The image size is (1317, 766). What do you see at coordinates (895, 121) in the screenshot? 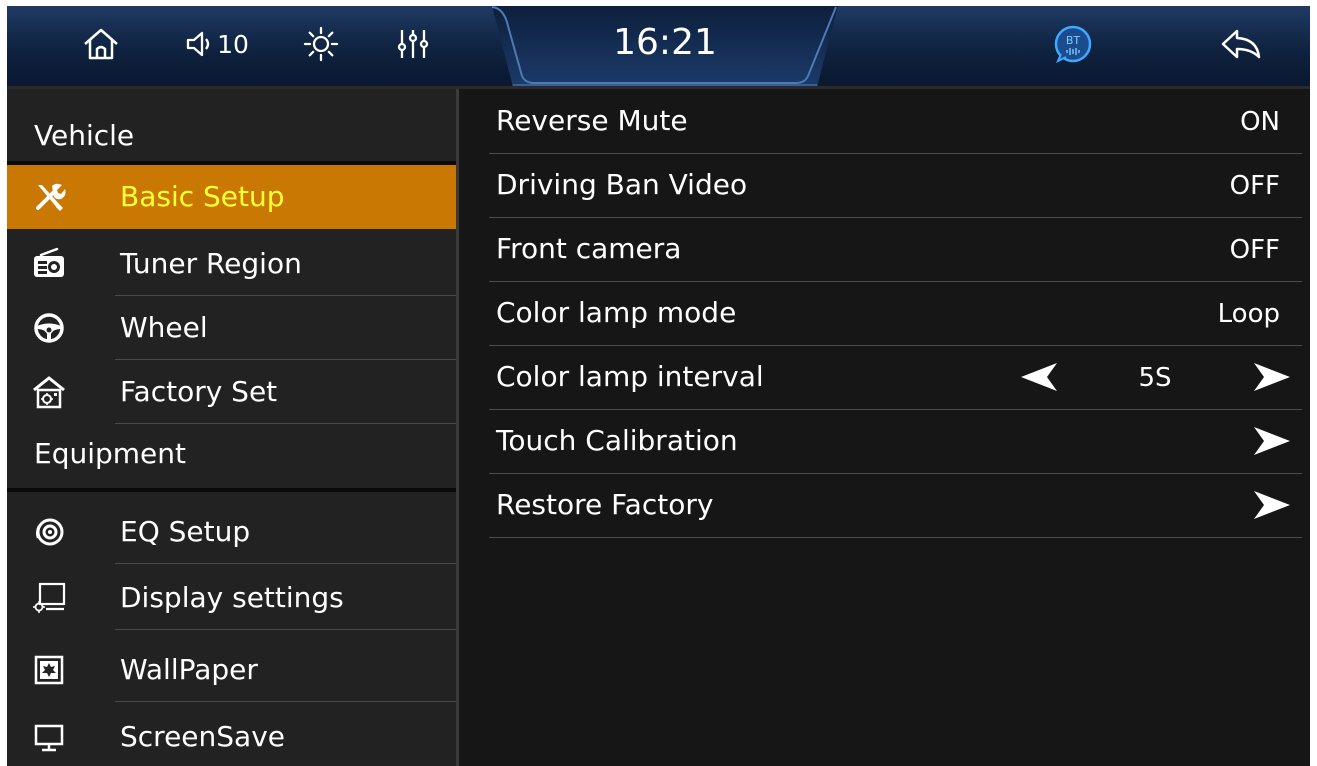
I see `setting-row-reverse-mute: Reverse Mute ON` at bounding box center [895, 121].